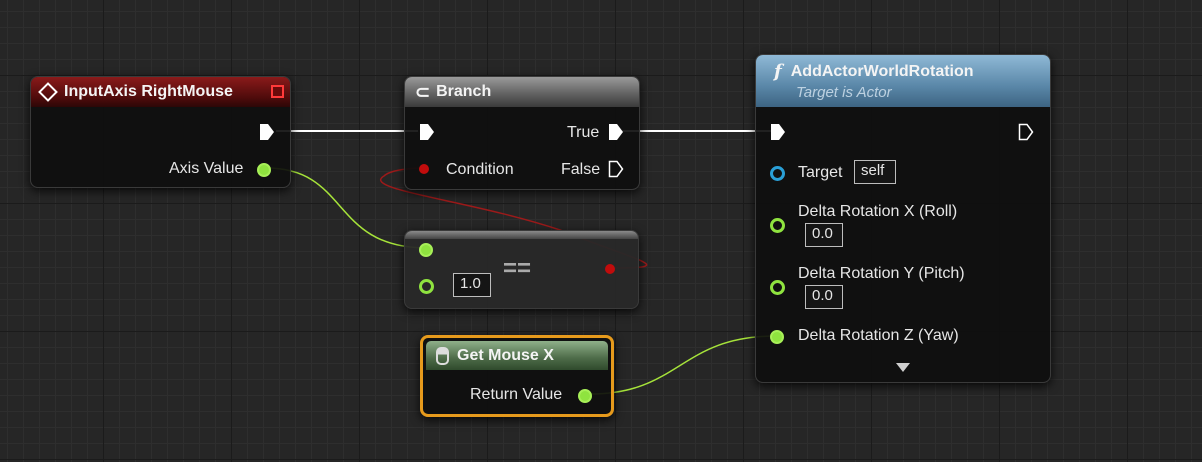 The image size is (1202, 462). Describe the element at coordinates (610, 269) in the screenshot. I see `equals-output-pin` at that location.